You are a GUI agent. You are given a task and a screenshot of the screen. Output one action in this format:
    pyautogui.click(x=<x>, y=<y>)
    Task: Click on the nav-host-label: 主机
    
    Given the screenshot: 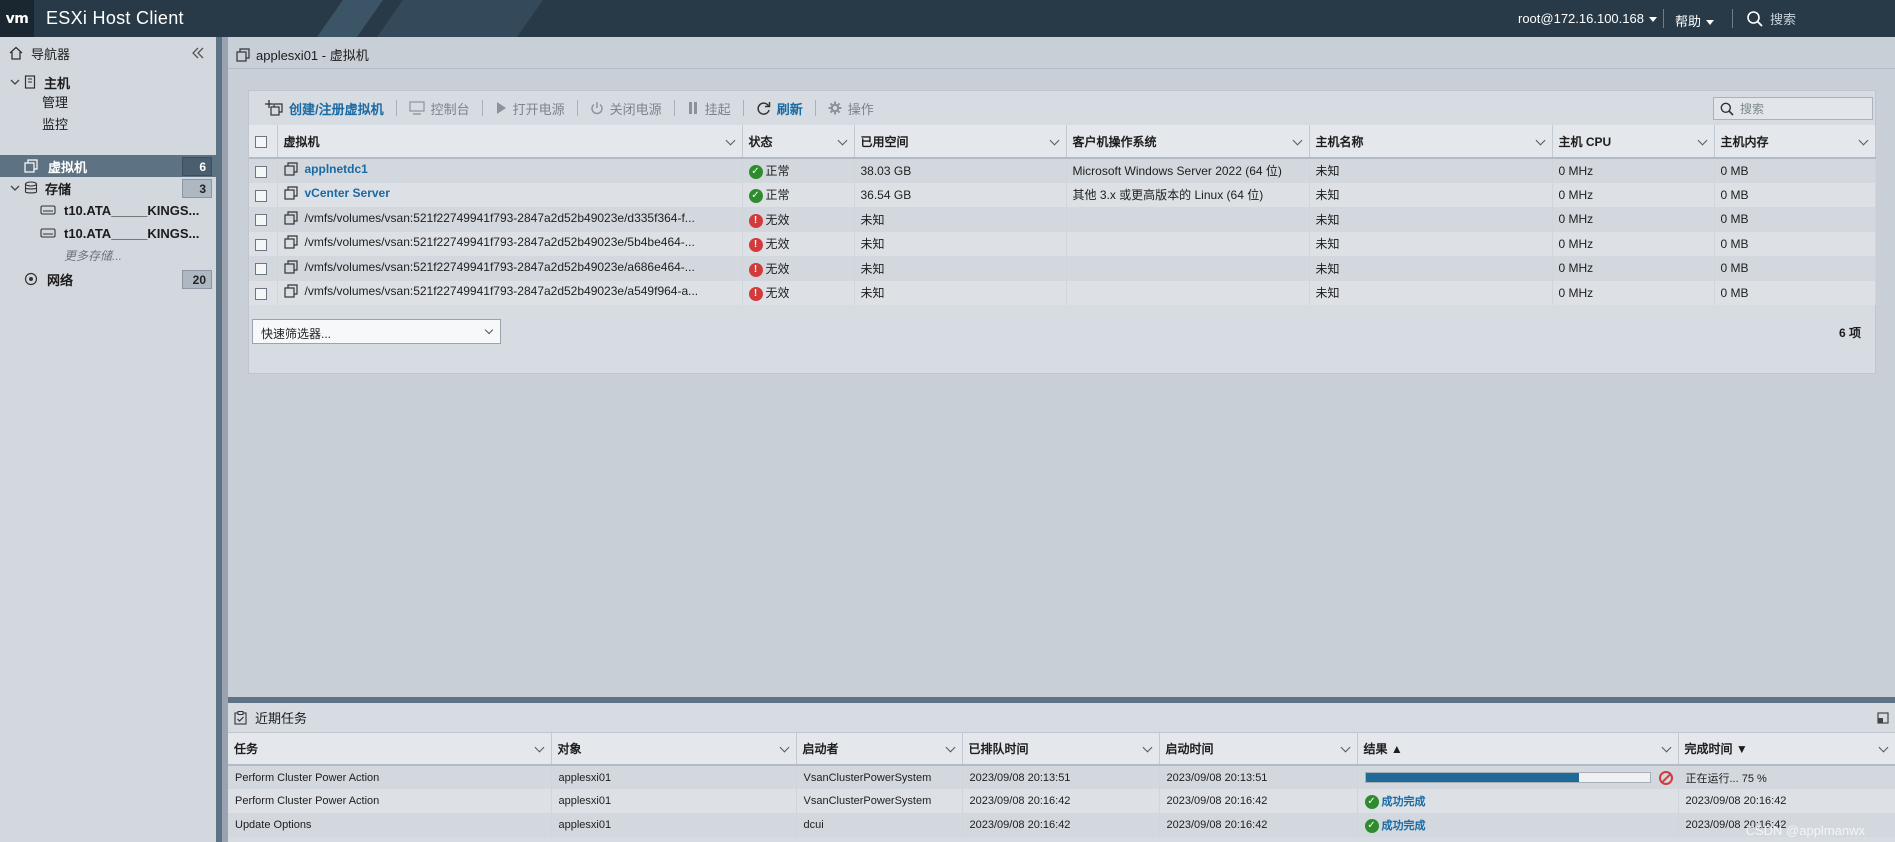 What is the action you would take?
    pyautogui.click(x=57, y=83)
    